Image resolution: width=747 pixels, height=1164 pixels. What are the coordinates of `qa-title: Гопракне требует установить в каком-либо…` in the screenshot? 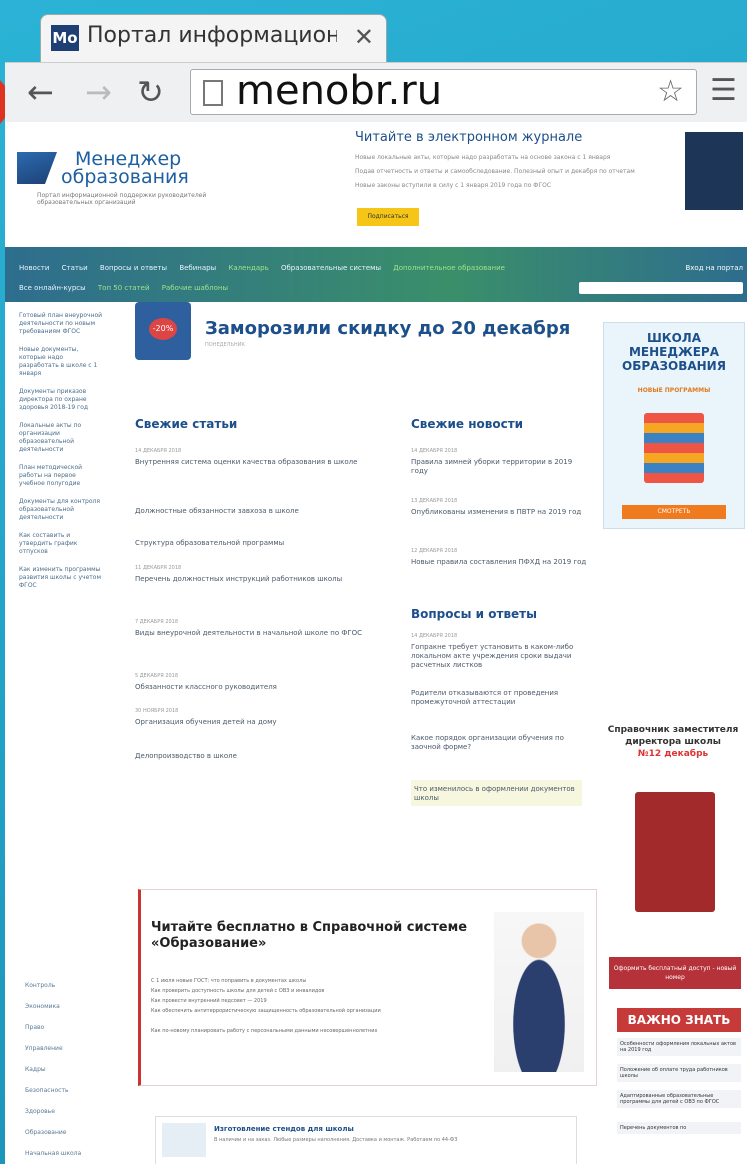 It's located at (492, 656).